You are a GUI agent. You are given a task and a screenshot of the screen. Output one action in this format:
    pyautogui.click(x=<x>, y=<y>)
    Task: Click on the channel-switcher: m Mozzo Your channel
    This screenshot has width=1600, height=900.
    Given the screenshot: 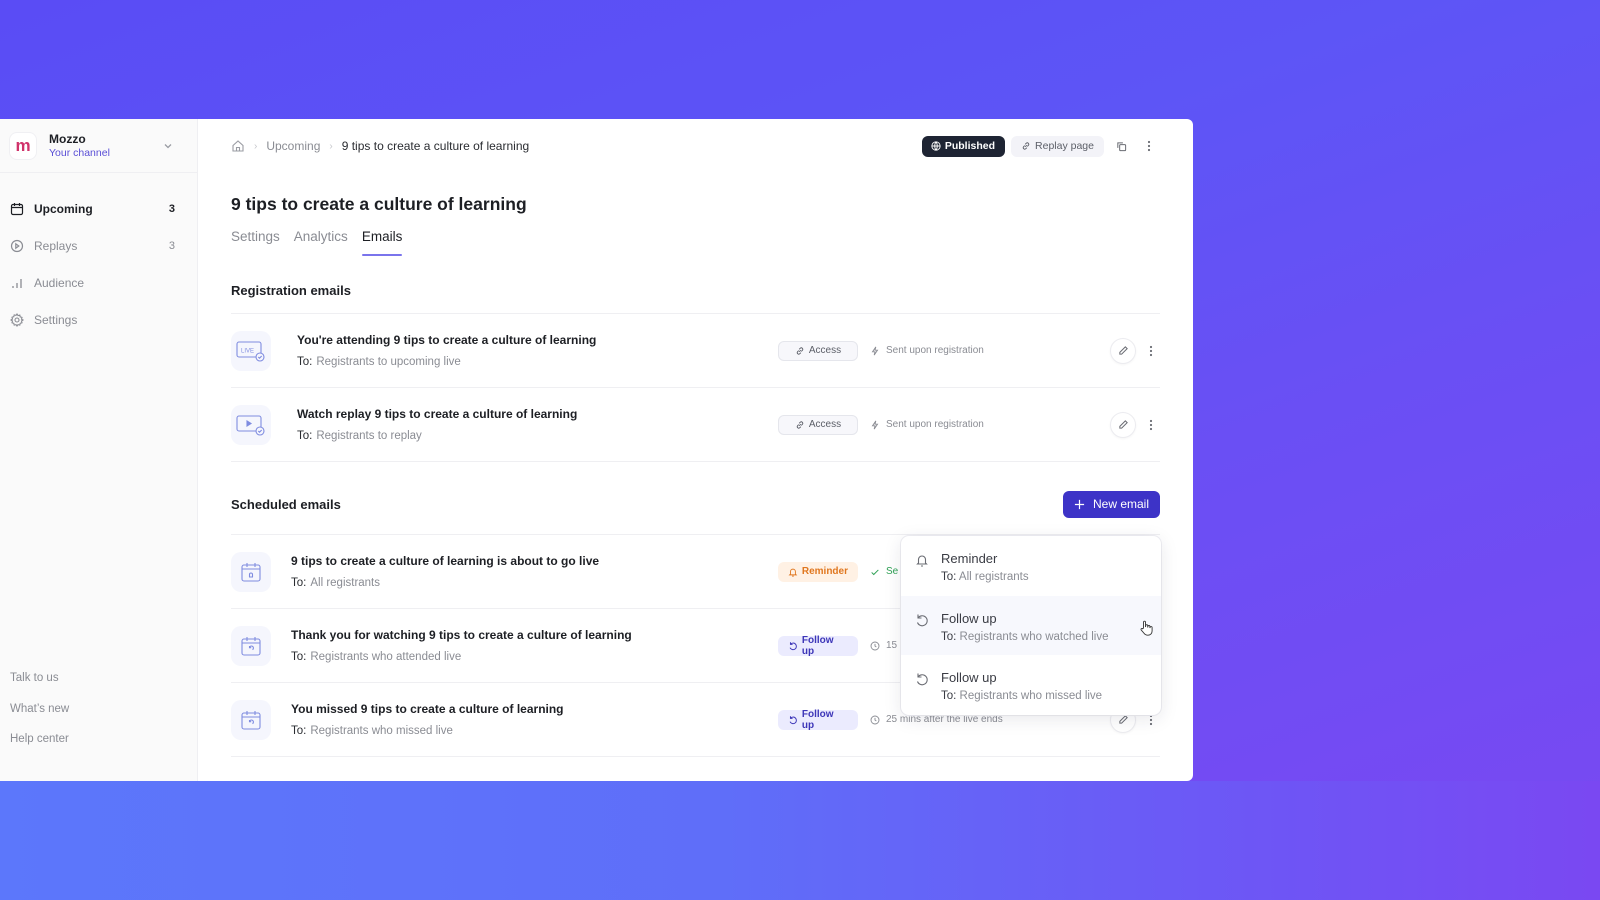 What is the action you would take?
    pyautogui.click(x=98, y=146)
    